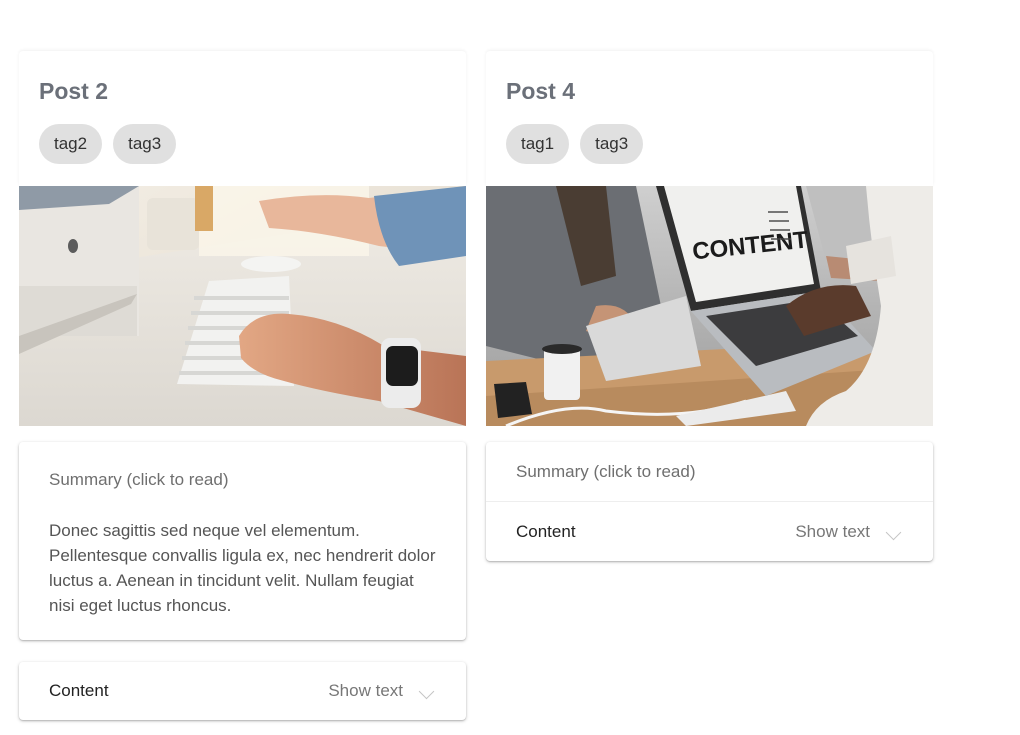 The width and height of the screenshot is (1020, 735). I want to click on post-header: Post 2 tag2 tag3, so click(242, 118).